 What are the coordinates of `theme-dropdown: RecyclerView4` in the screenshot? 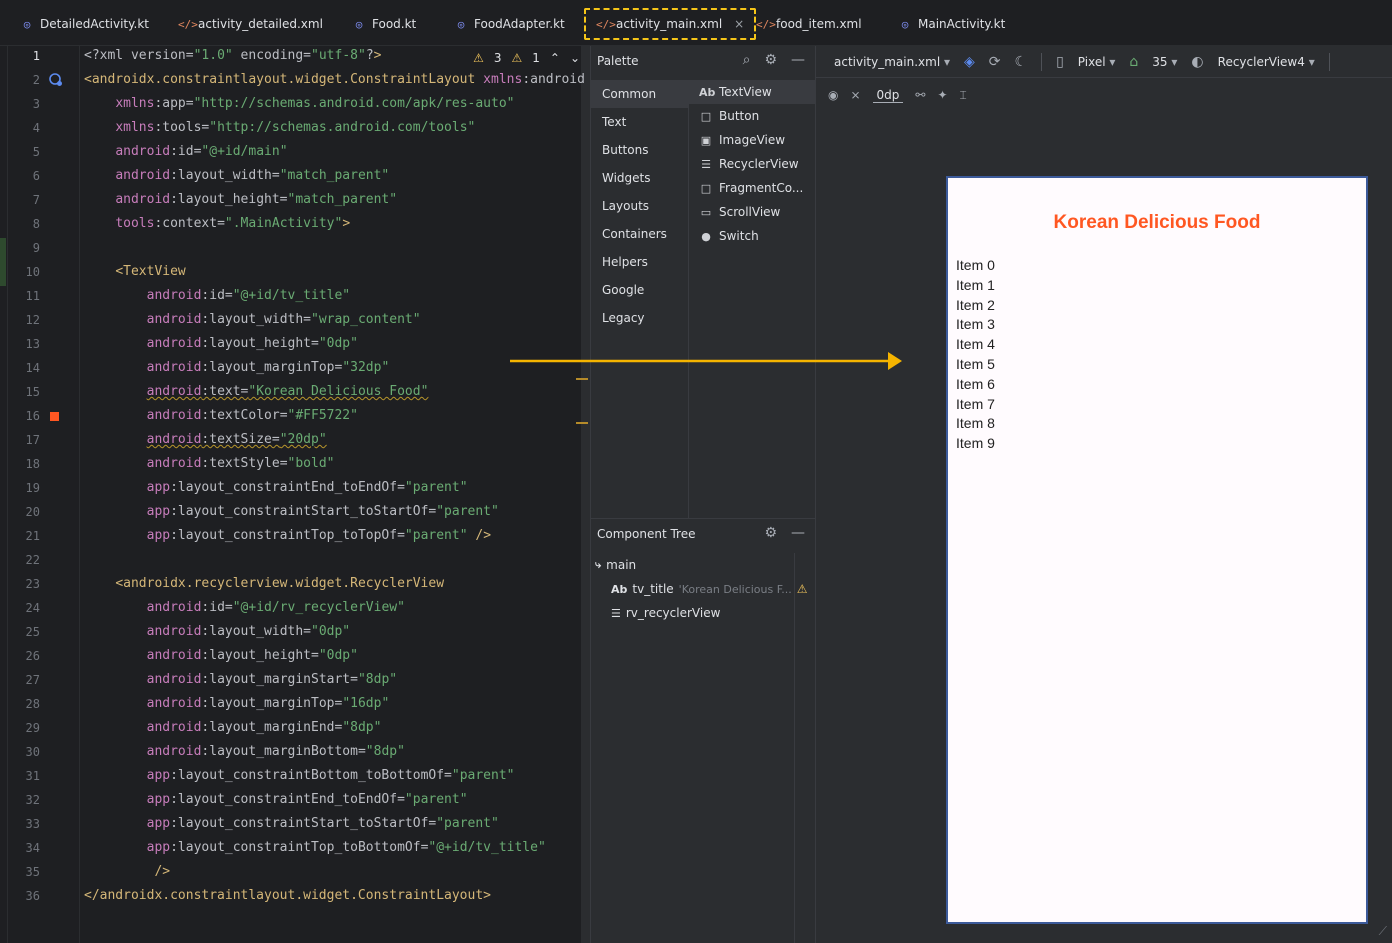 It's located at (1266, 62).